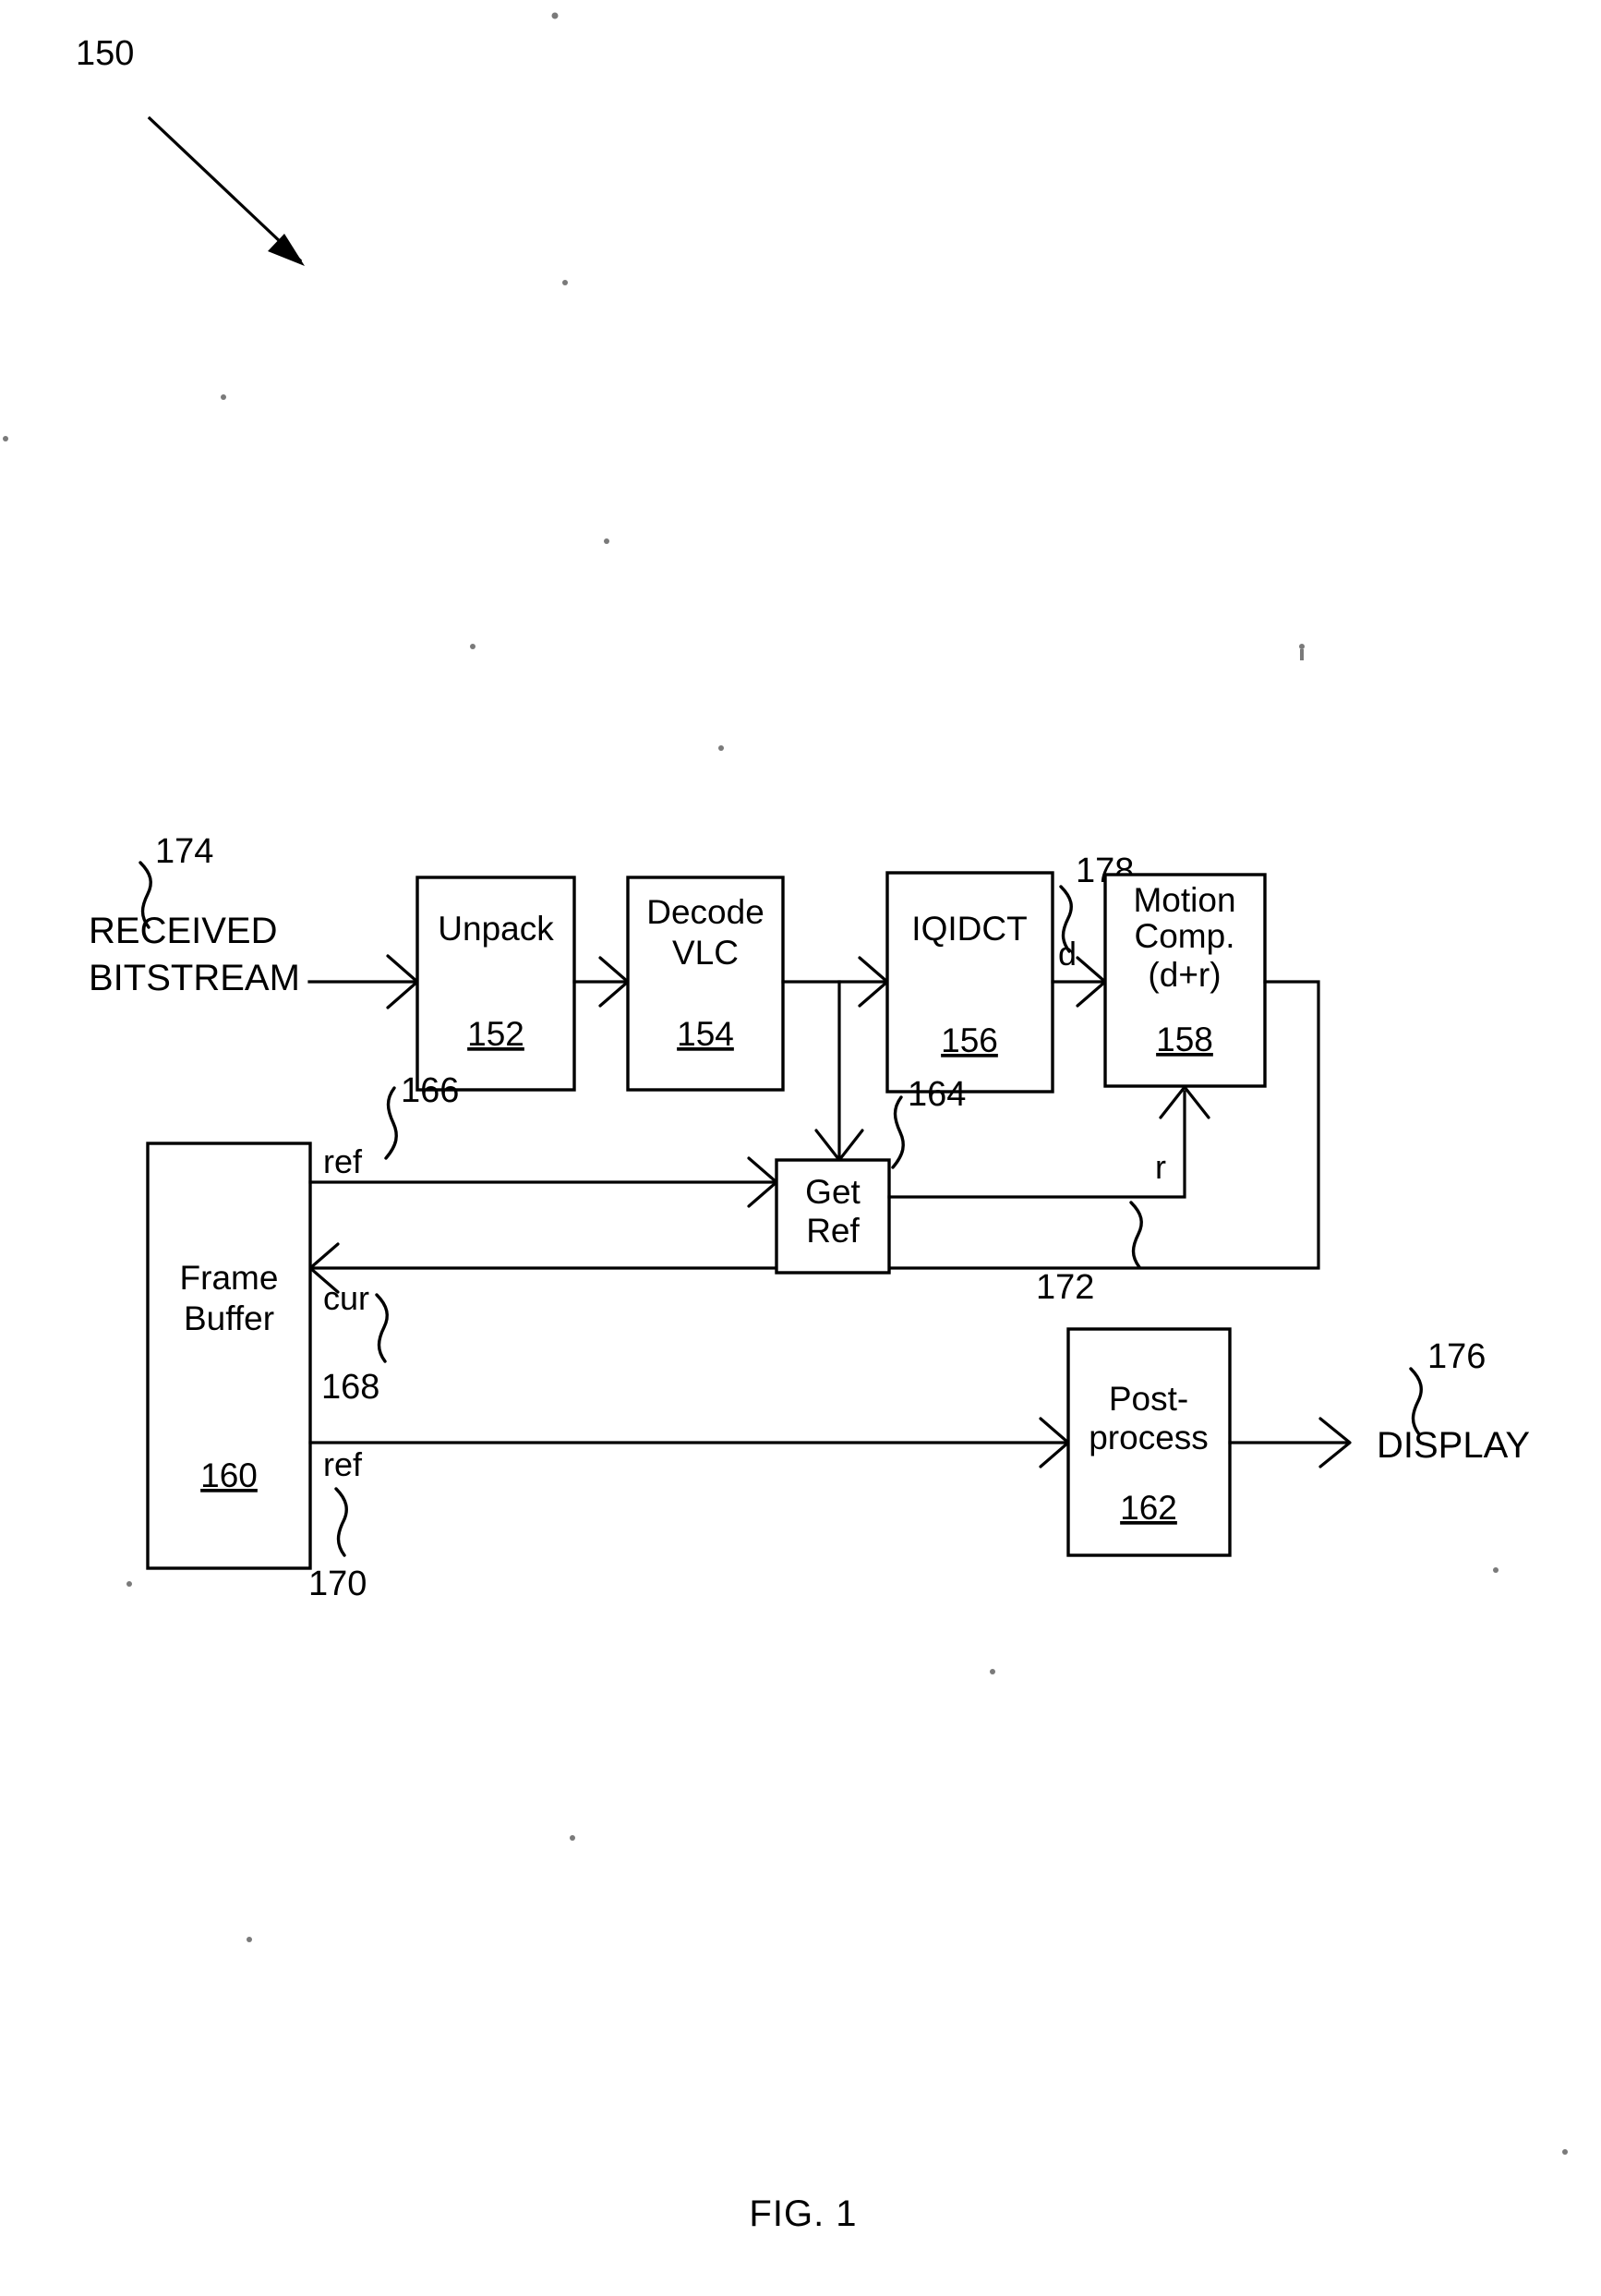 This screenshot has height=2296, width=1601. Describe the element at coordinates (543, 1182) in the screenshot. I see `line-ref-upper` at that location.